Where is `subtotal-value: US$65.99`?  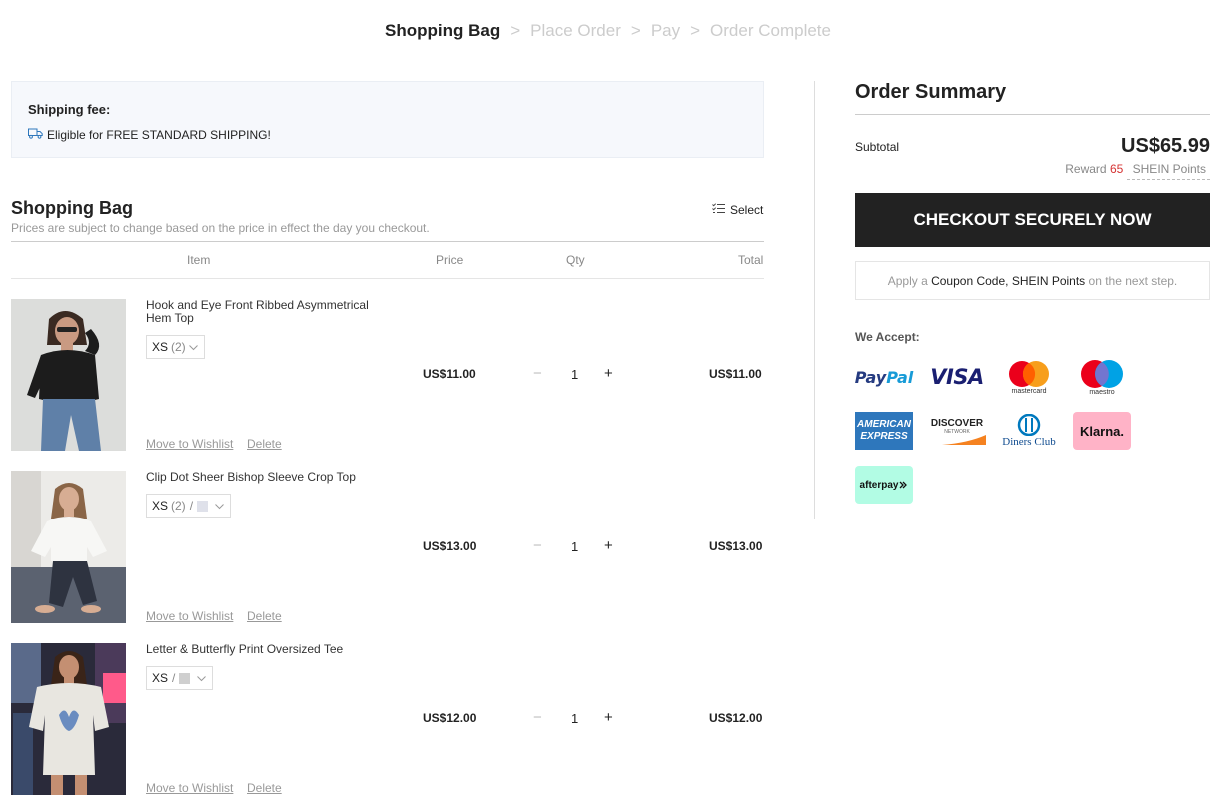
subtotal-value: US$65.99 is located at coordinates (1165, 146).